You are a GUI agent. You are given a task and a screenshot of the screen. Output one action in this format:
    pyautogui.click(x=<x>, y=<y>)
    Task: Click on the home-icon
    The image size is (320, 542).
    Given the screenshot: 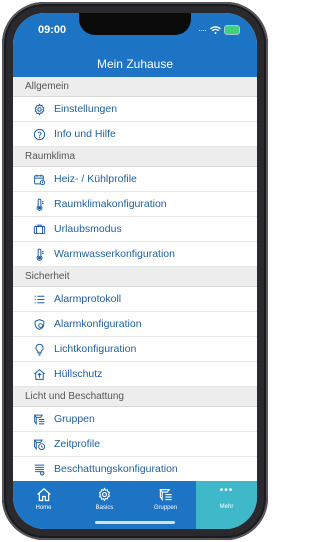 What is the action you would take?
    pyautogui.click(x=44, y=496)
    